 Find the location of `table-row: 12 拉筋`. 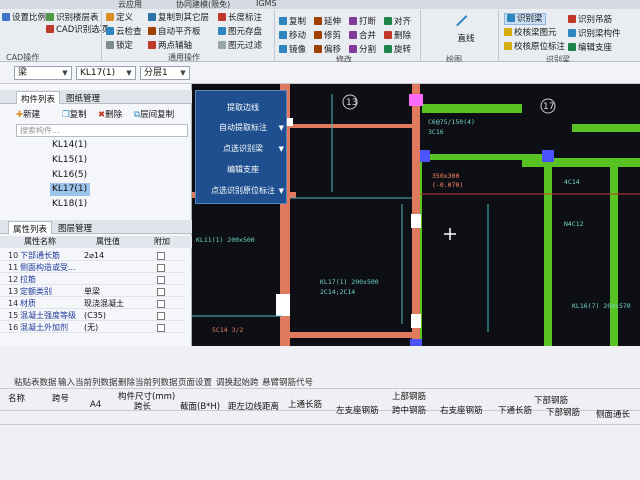

table-row: 12 拉筋 is located at coordinates (92, 279).